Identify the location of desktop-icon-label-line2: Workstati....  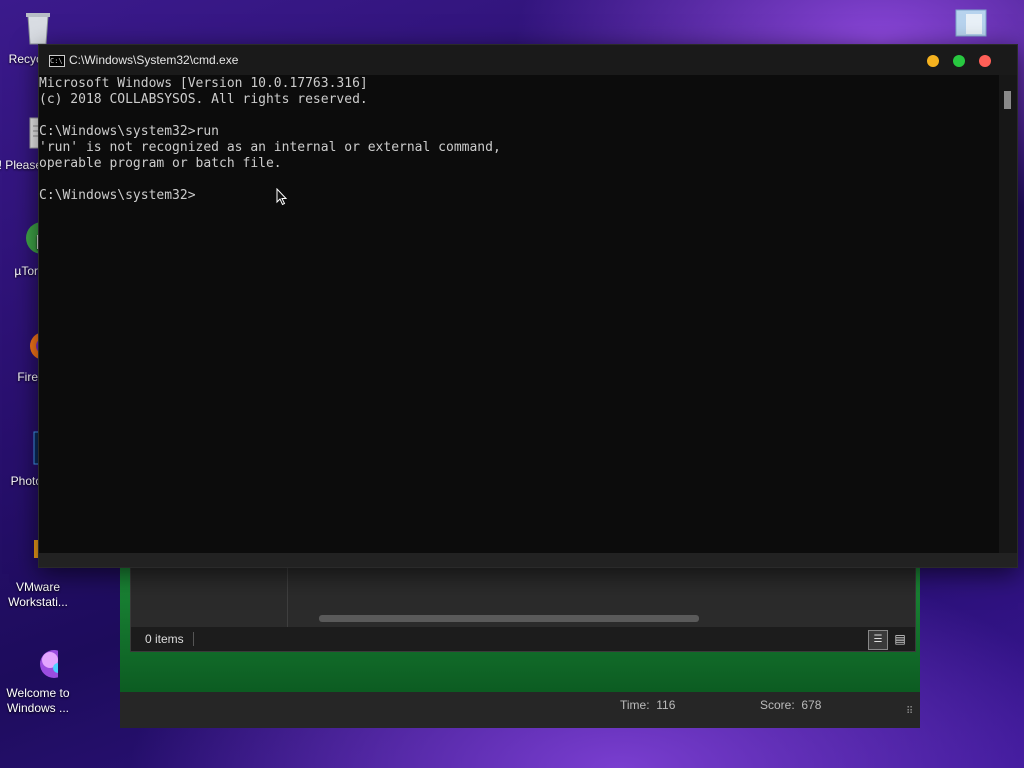
(38, 602).